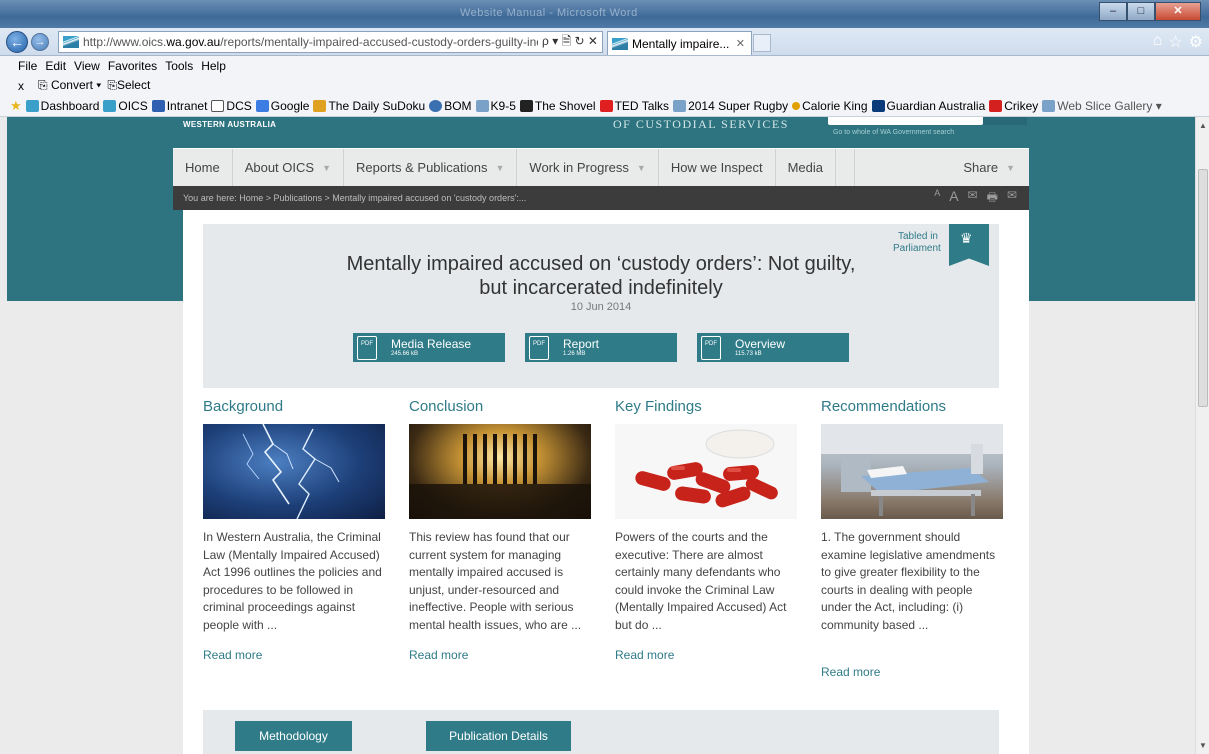 The width and height of the screenshot is (1209, 754). I want to click on toolbar-close-icon: x, so click(21, 86).